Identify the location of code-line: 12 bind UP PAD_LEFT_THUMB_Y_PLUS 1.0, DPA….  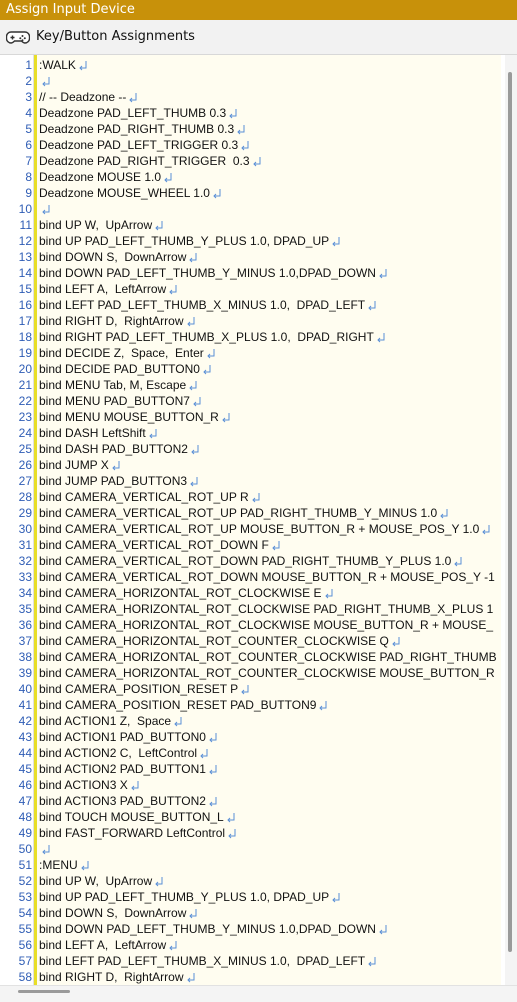
(252, 241).